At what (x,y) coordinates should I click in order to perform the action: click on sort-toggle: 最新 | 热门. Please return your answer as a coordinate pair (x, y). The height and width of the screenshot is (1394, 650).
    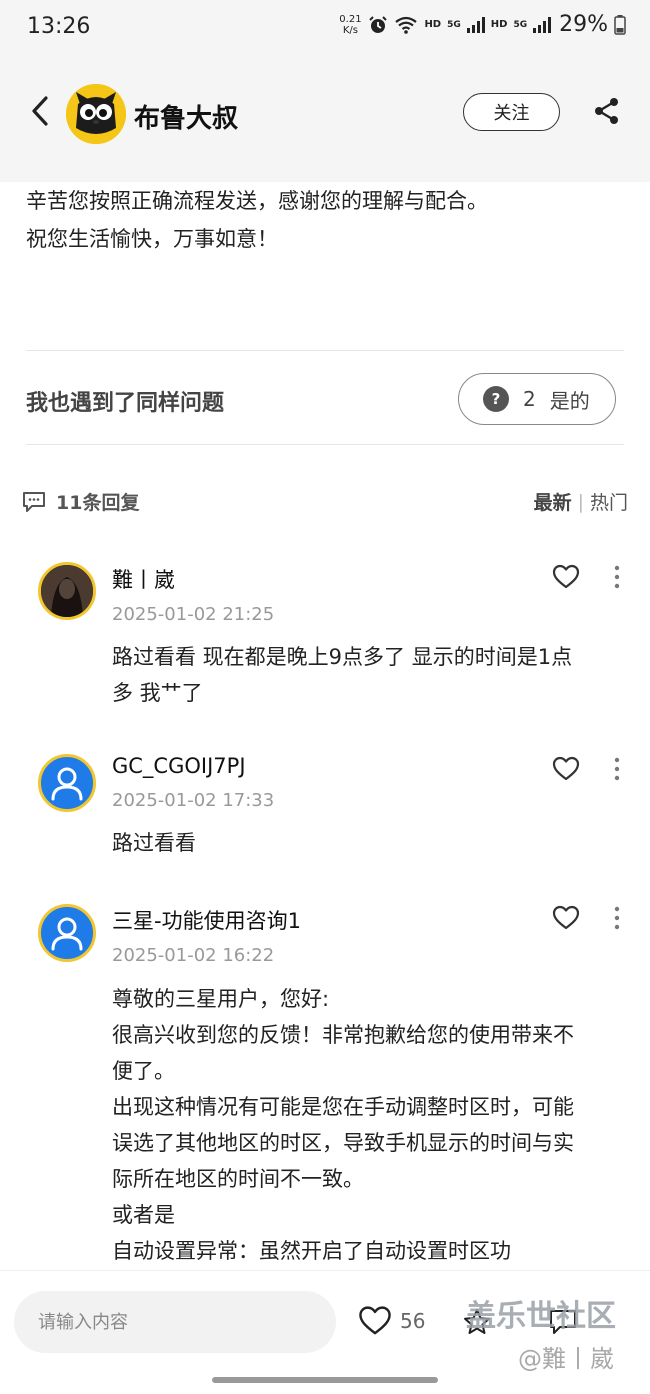
    Looking at the image, I should click on (581, 501).